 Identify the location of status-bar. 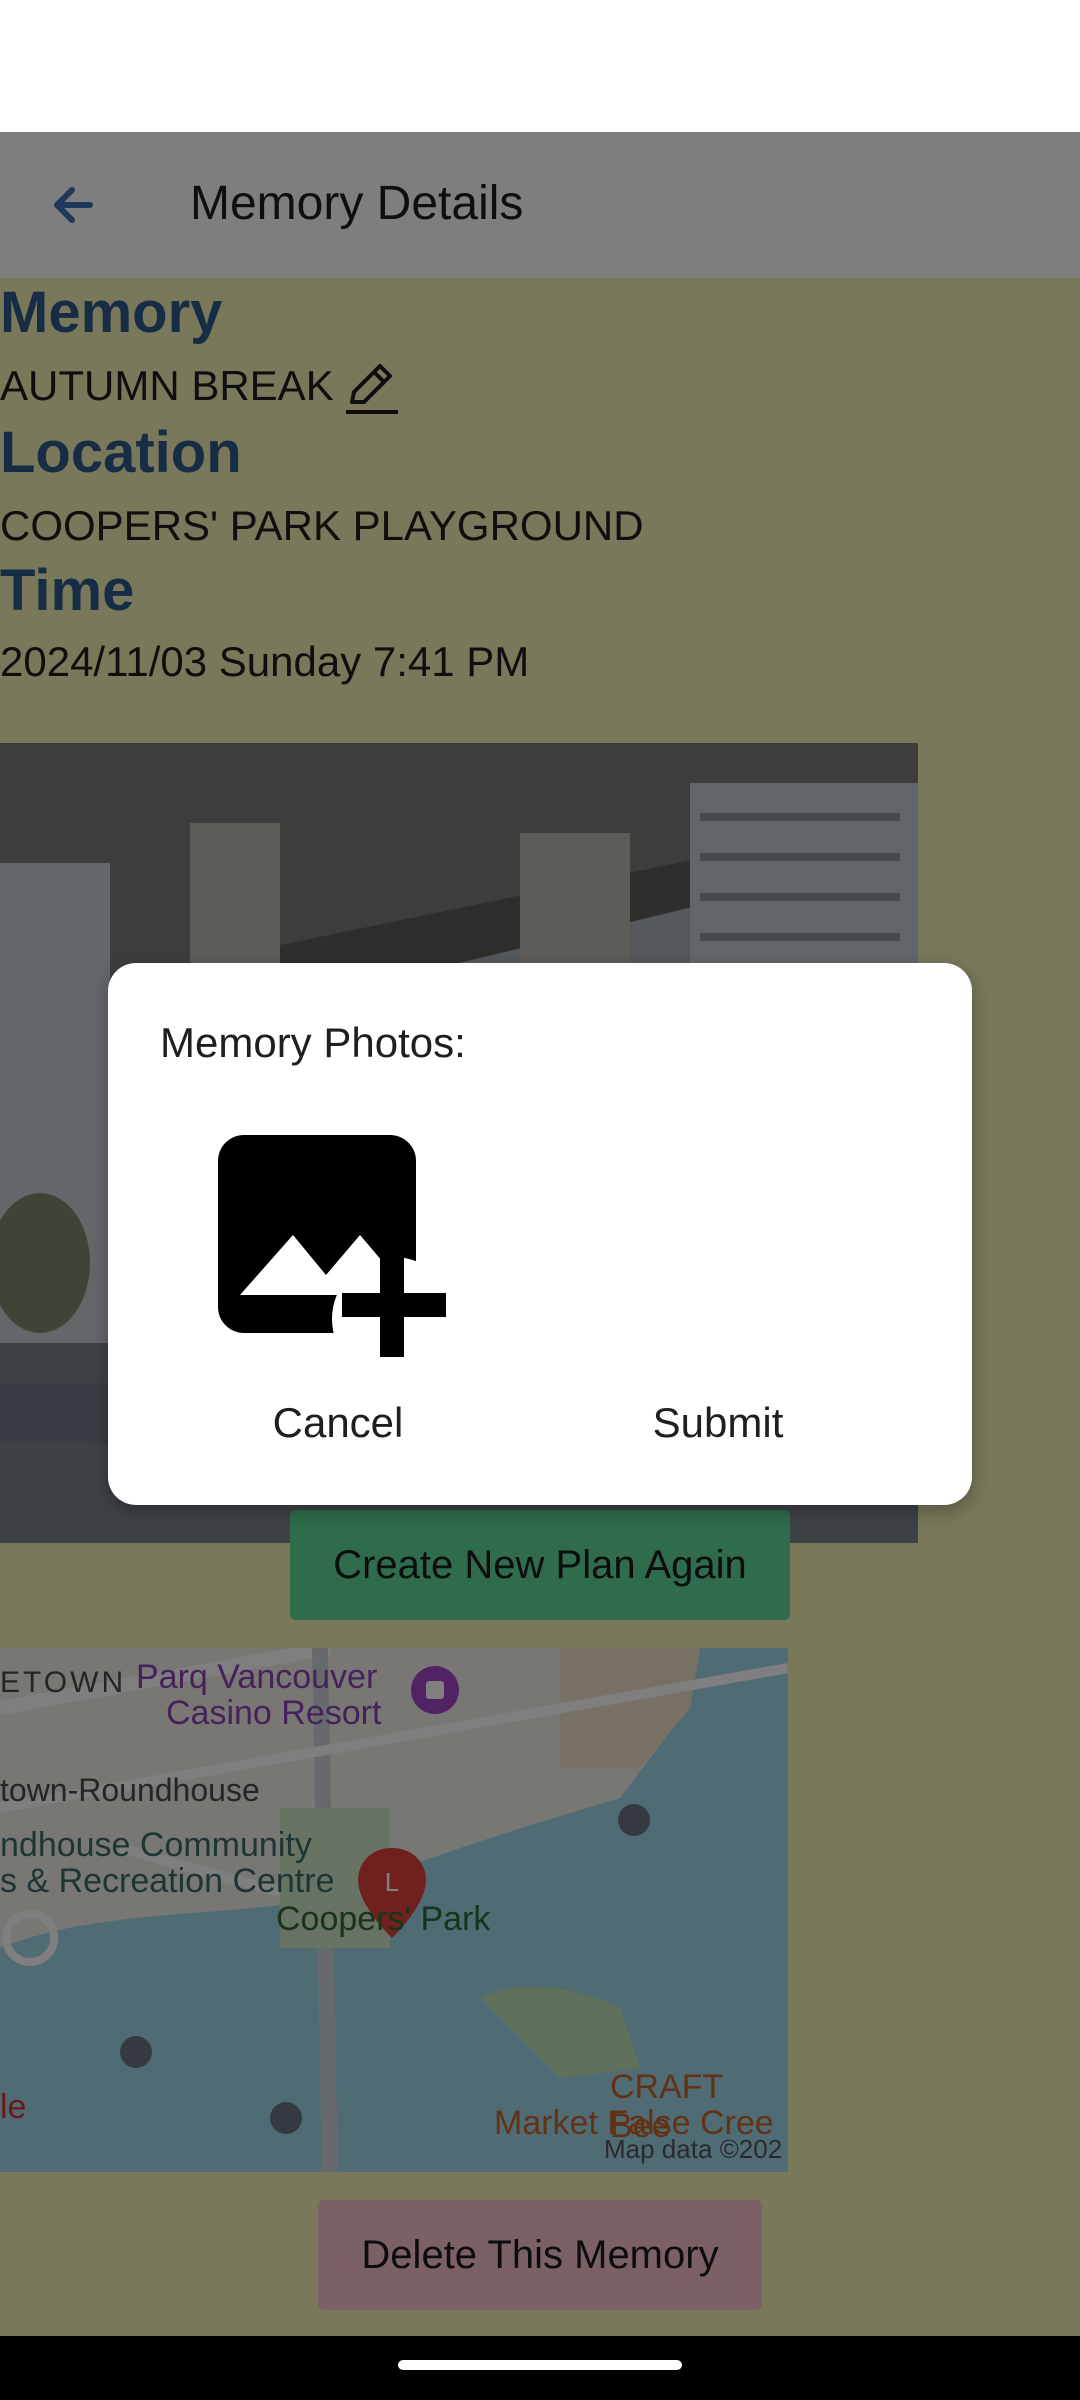
(540, 66).